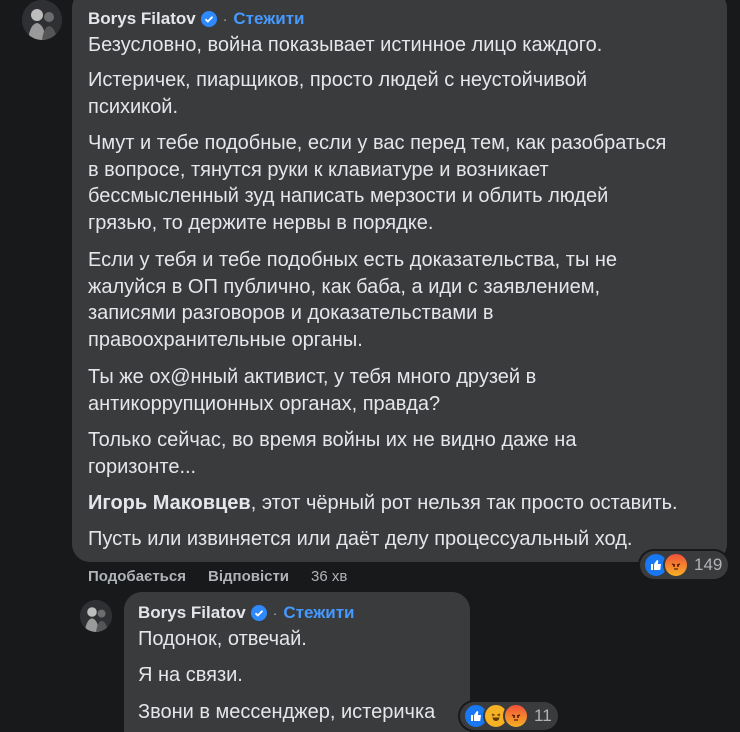  What do you see at coordinates (287, 712) in the screenshot?
I see `reply-line: Звони в мессенджер, истеричка` at bounding box center [287, 712].